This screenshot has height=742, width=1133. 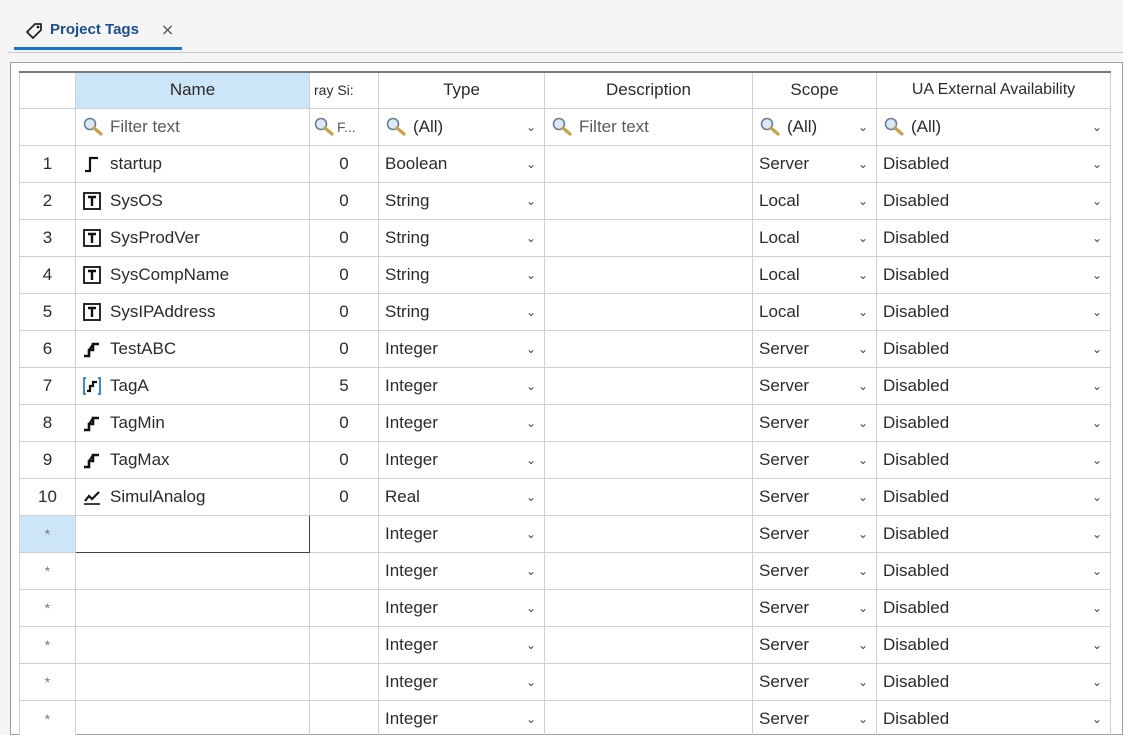 What do you see at coordinates (192, 422) in the screenshot?
I see `tag-name-cell: TagMin` at bounding box center [192, 422].